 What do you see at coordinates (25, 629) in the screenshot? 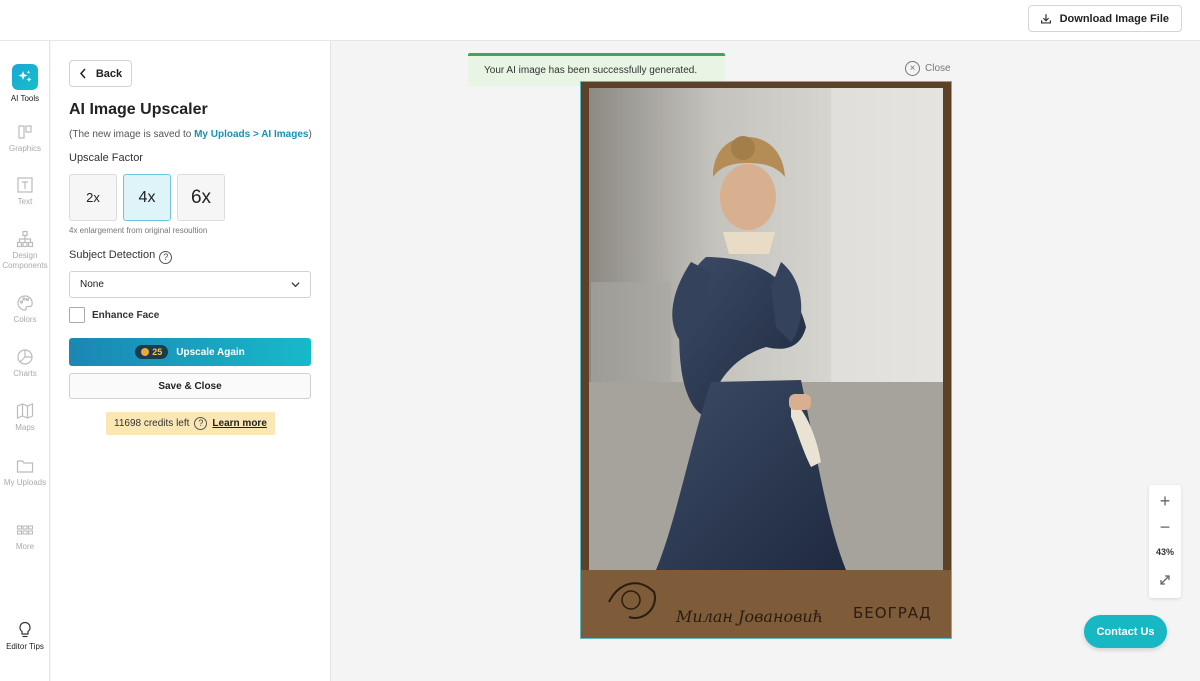
I see `lightbulb-icon` at bounding box center [25, 629].